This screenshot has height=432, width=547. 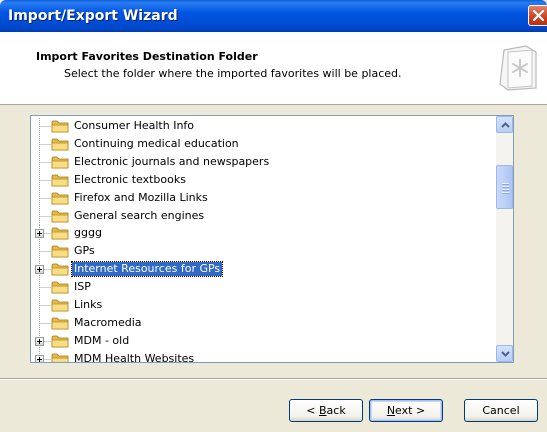 I want to click on back-button-mnemonic: B, so click(x=323, y=410).